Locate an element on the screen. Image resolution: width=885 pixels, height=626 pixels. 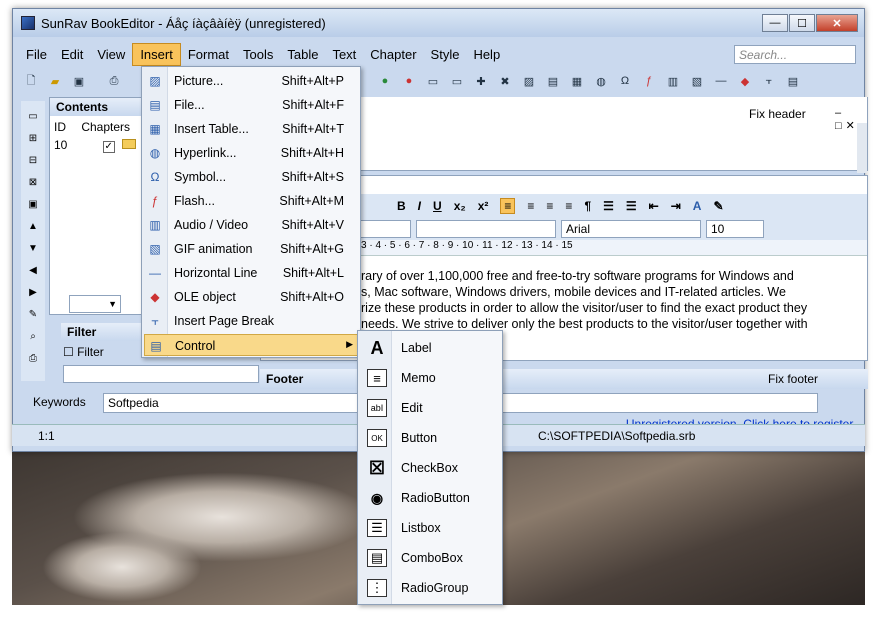
page-break-toolbar-icon: ⫟ is located at coordinates (769, 81).